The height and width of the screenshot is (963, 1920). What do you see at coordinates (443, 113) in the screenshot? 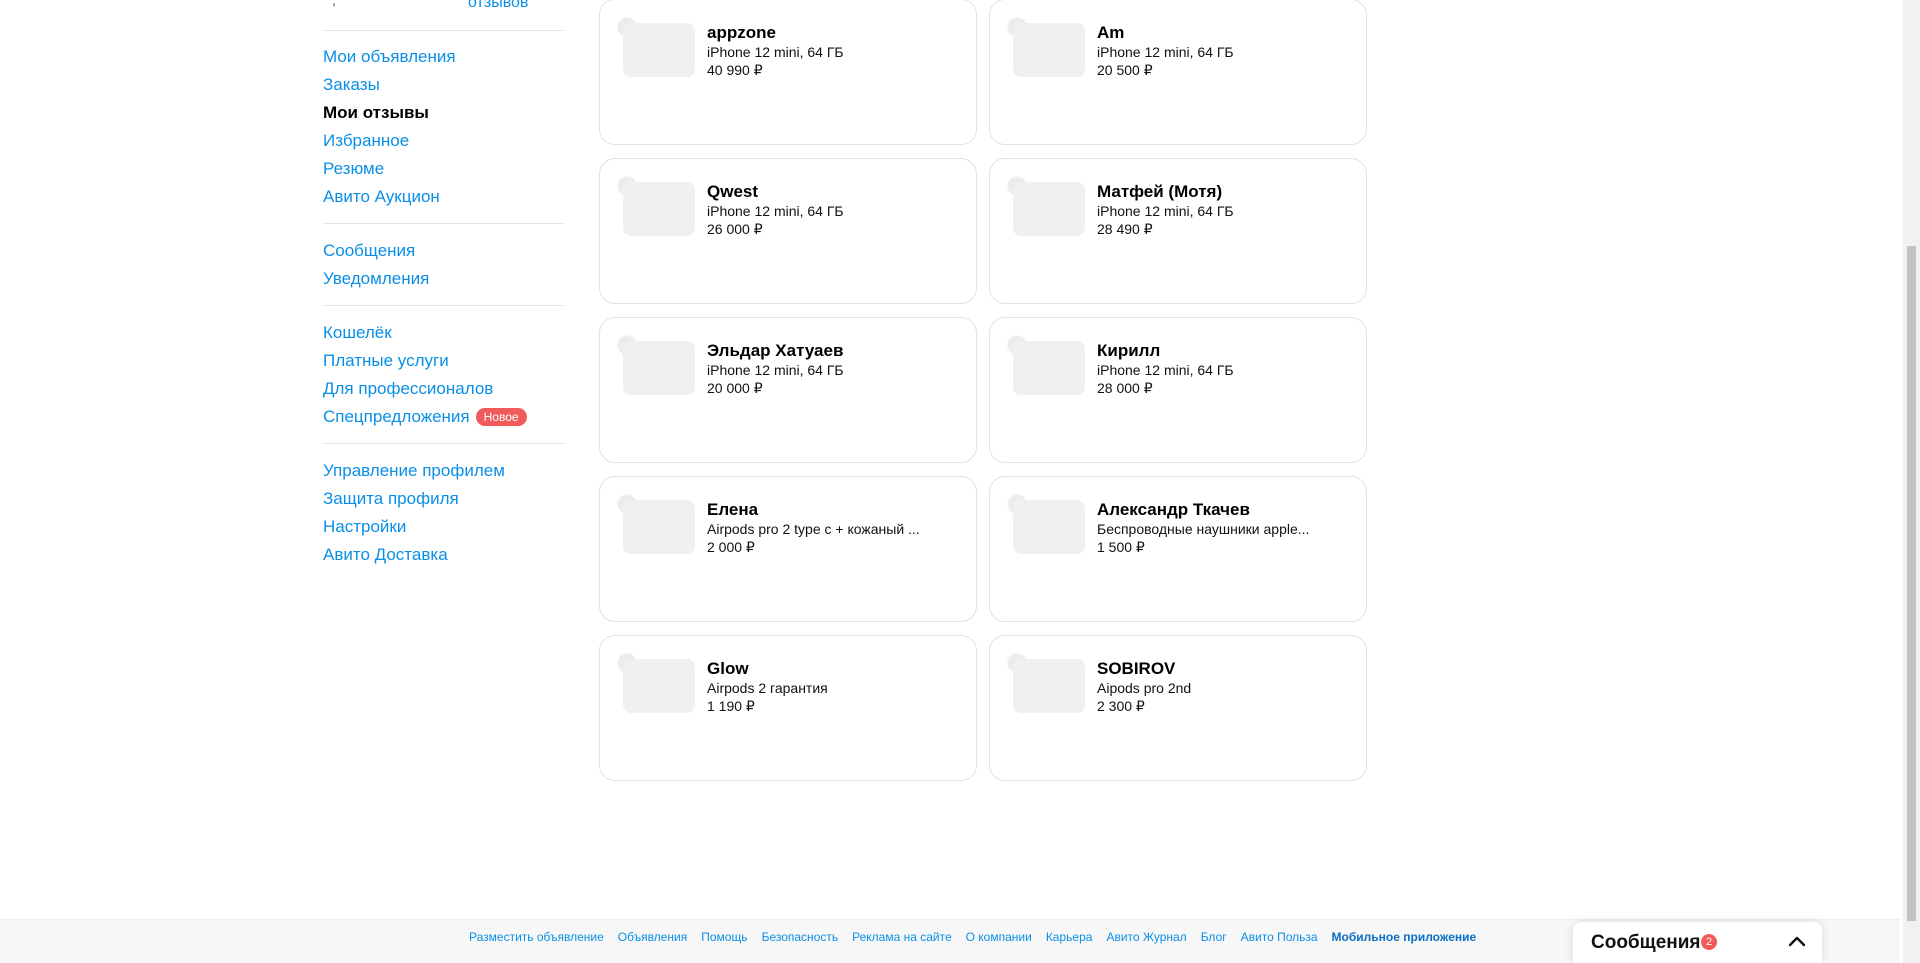
I see `sidebar-item: Мои отзывы` at bounding box center [443, 113].